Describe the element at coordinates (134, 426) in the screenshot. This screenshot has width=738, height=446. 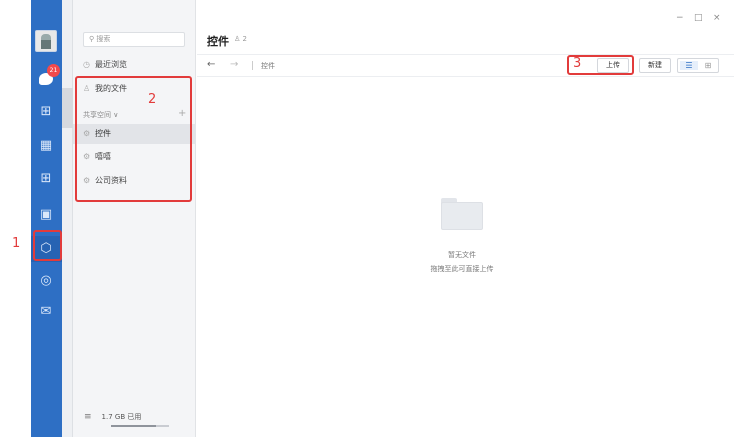
I see `storage-bar-fill` at that location.